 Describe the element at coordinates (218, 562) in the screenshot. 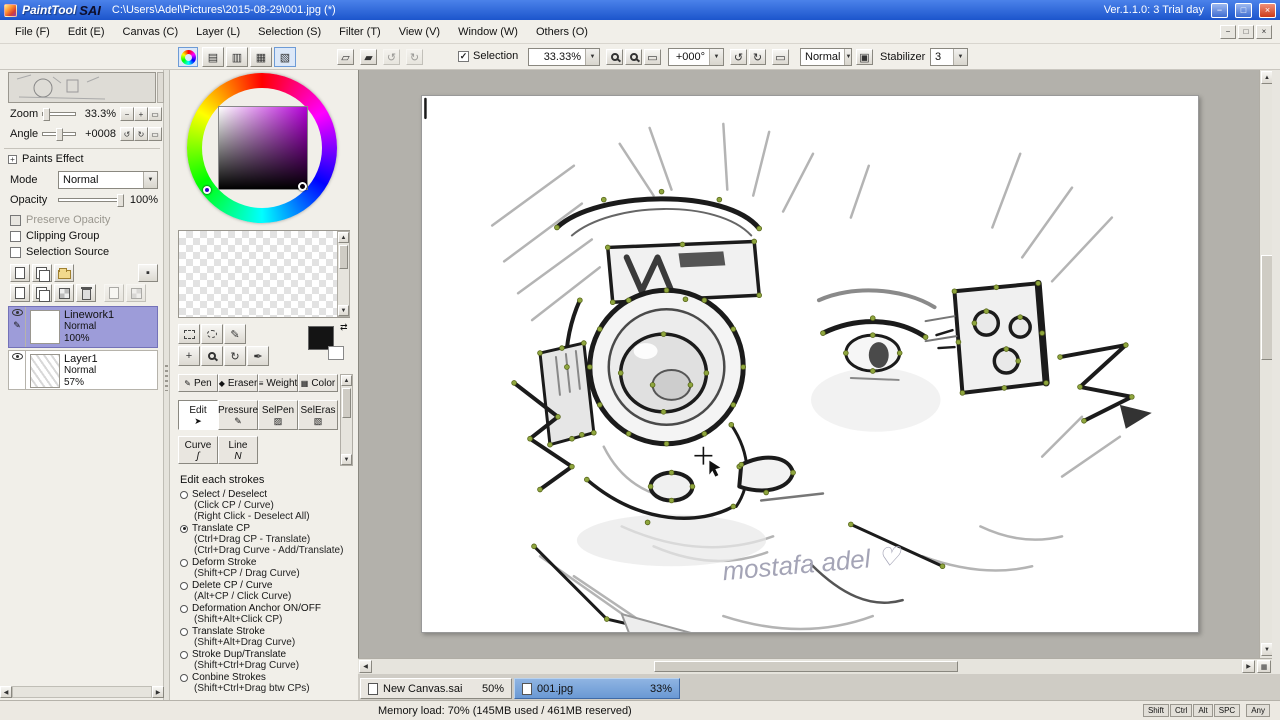

I see `option-deform-stroke: Deform Stroke` at that location.